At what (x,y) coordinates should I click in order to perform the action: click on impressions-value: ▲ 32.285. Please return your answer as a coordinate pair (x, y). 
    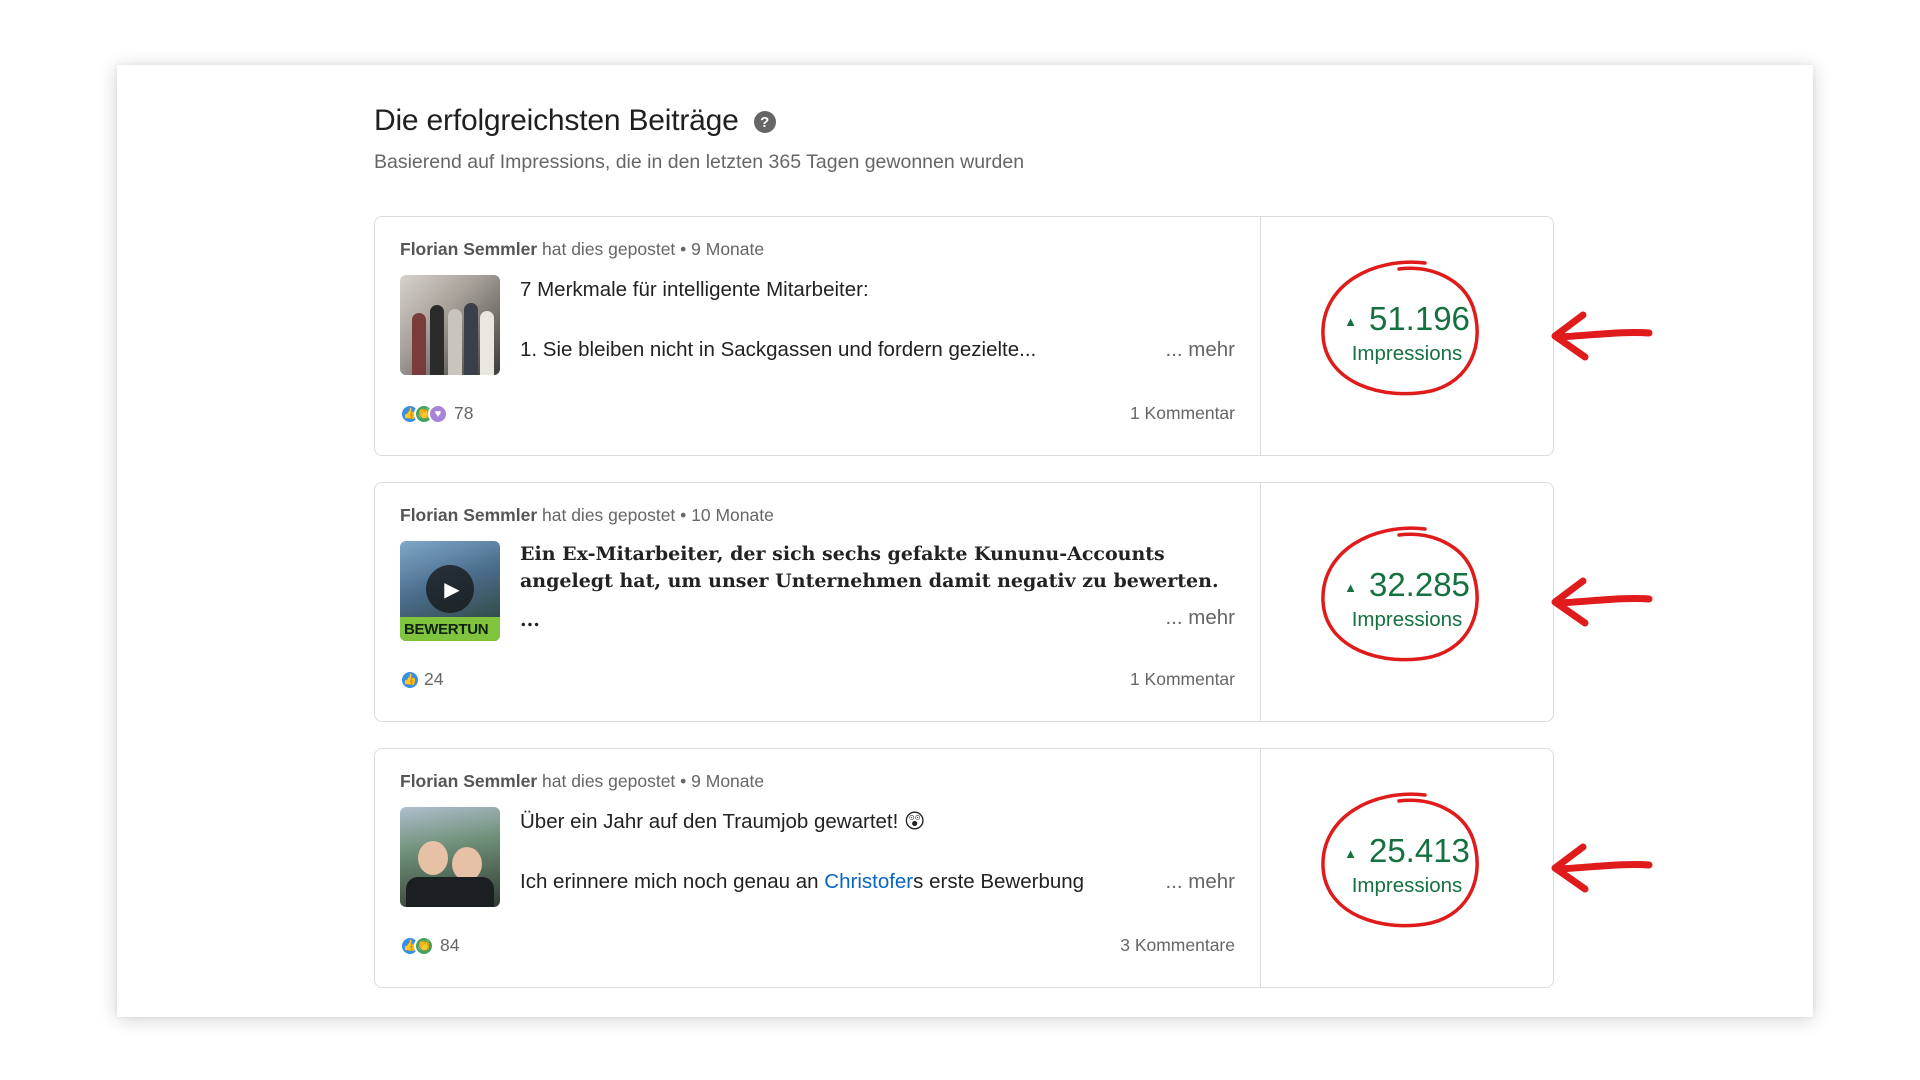
    Looking at the image, I should click on (1407, 585).